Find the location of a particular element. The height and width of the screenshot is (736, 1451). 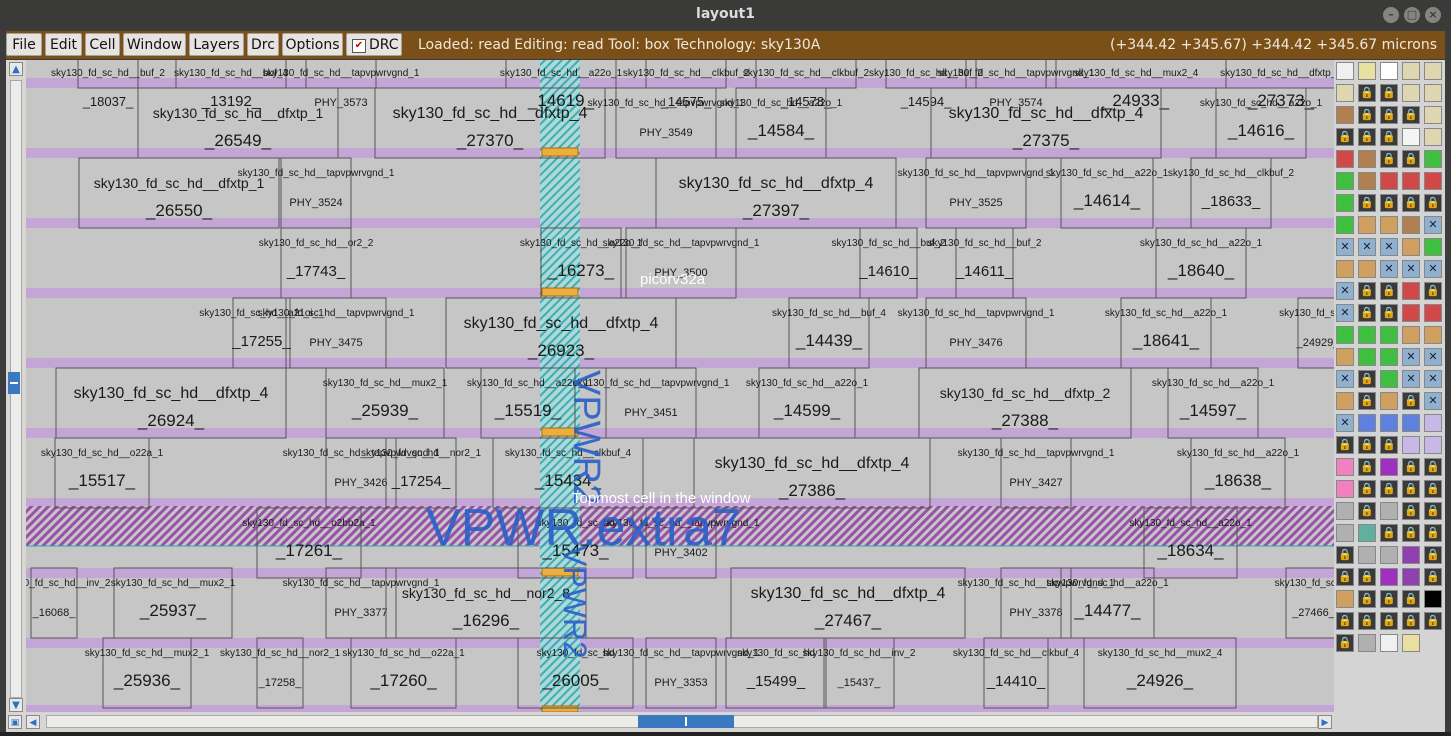

menu-file: File is located at coordinates (24, 44).